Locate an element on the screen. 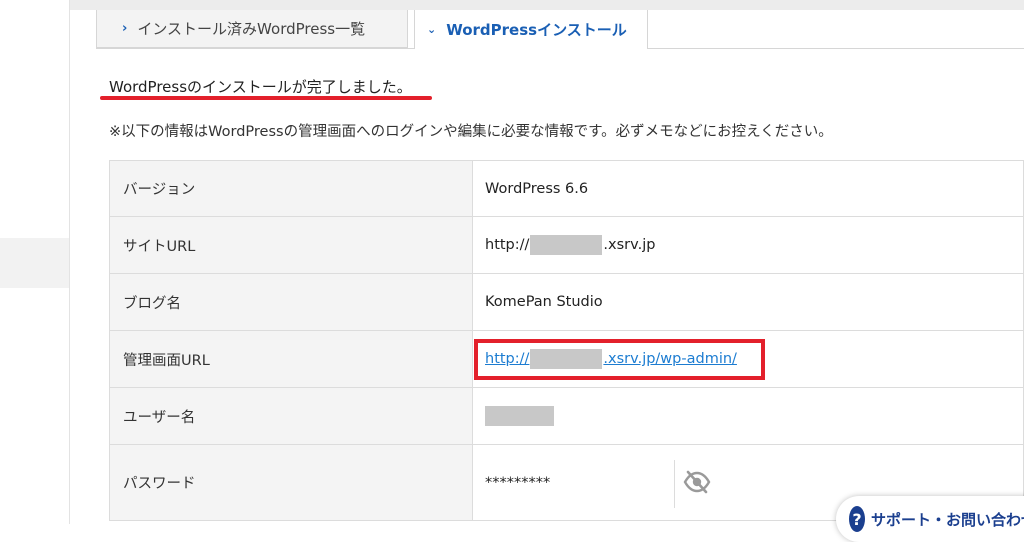 This screenshot has width=1024, height=542. eye-slash-icon is located at coordinates (697, 482).